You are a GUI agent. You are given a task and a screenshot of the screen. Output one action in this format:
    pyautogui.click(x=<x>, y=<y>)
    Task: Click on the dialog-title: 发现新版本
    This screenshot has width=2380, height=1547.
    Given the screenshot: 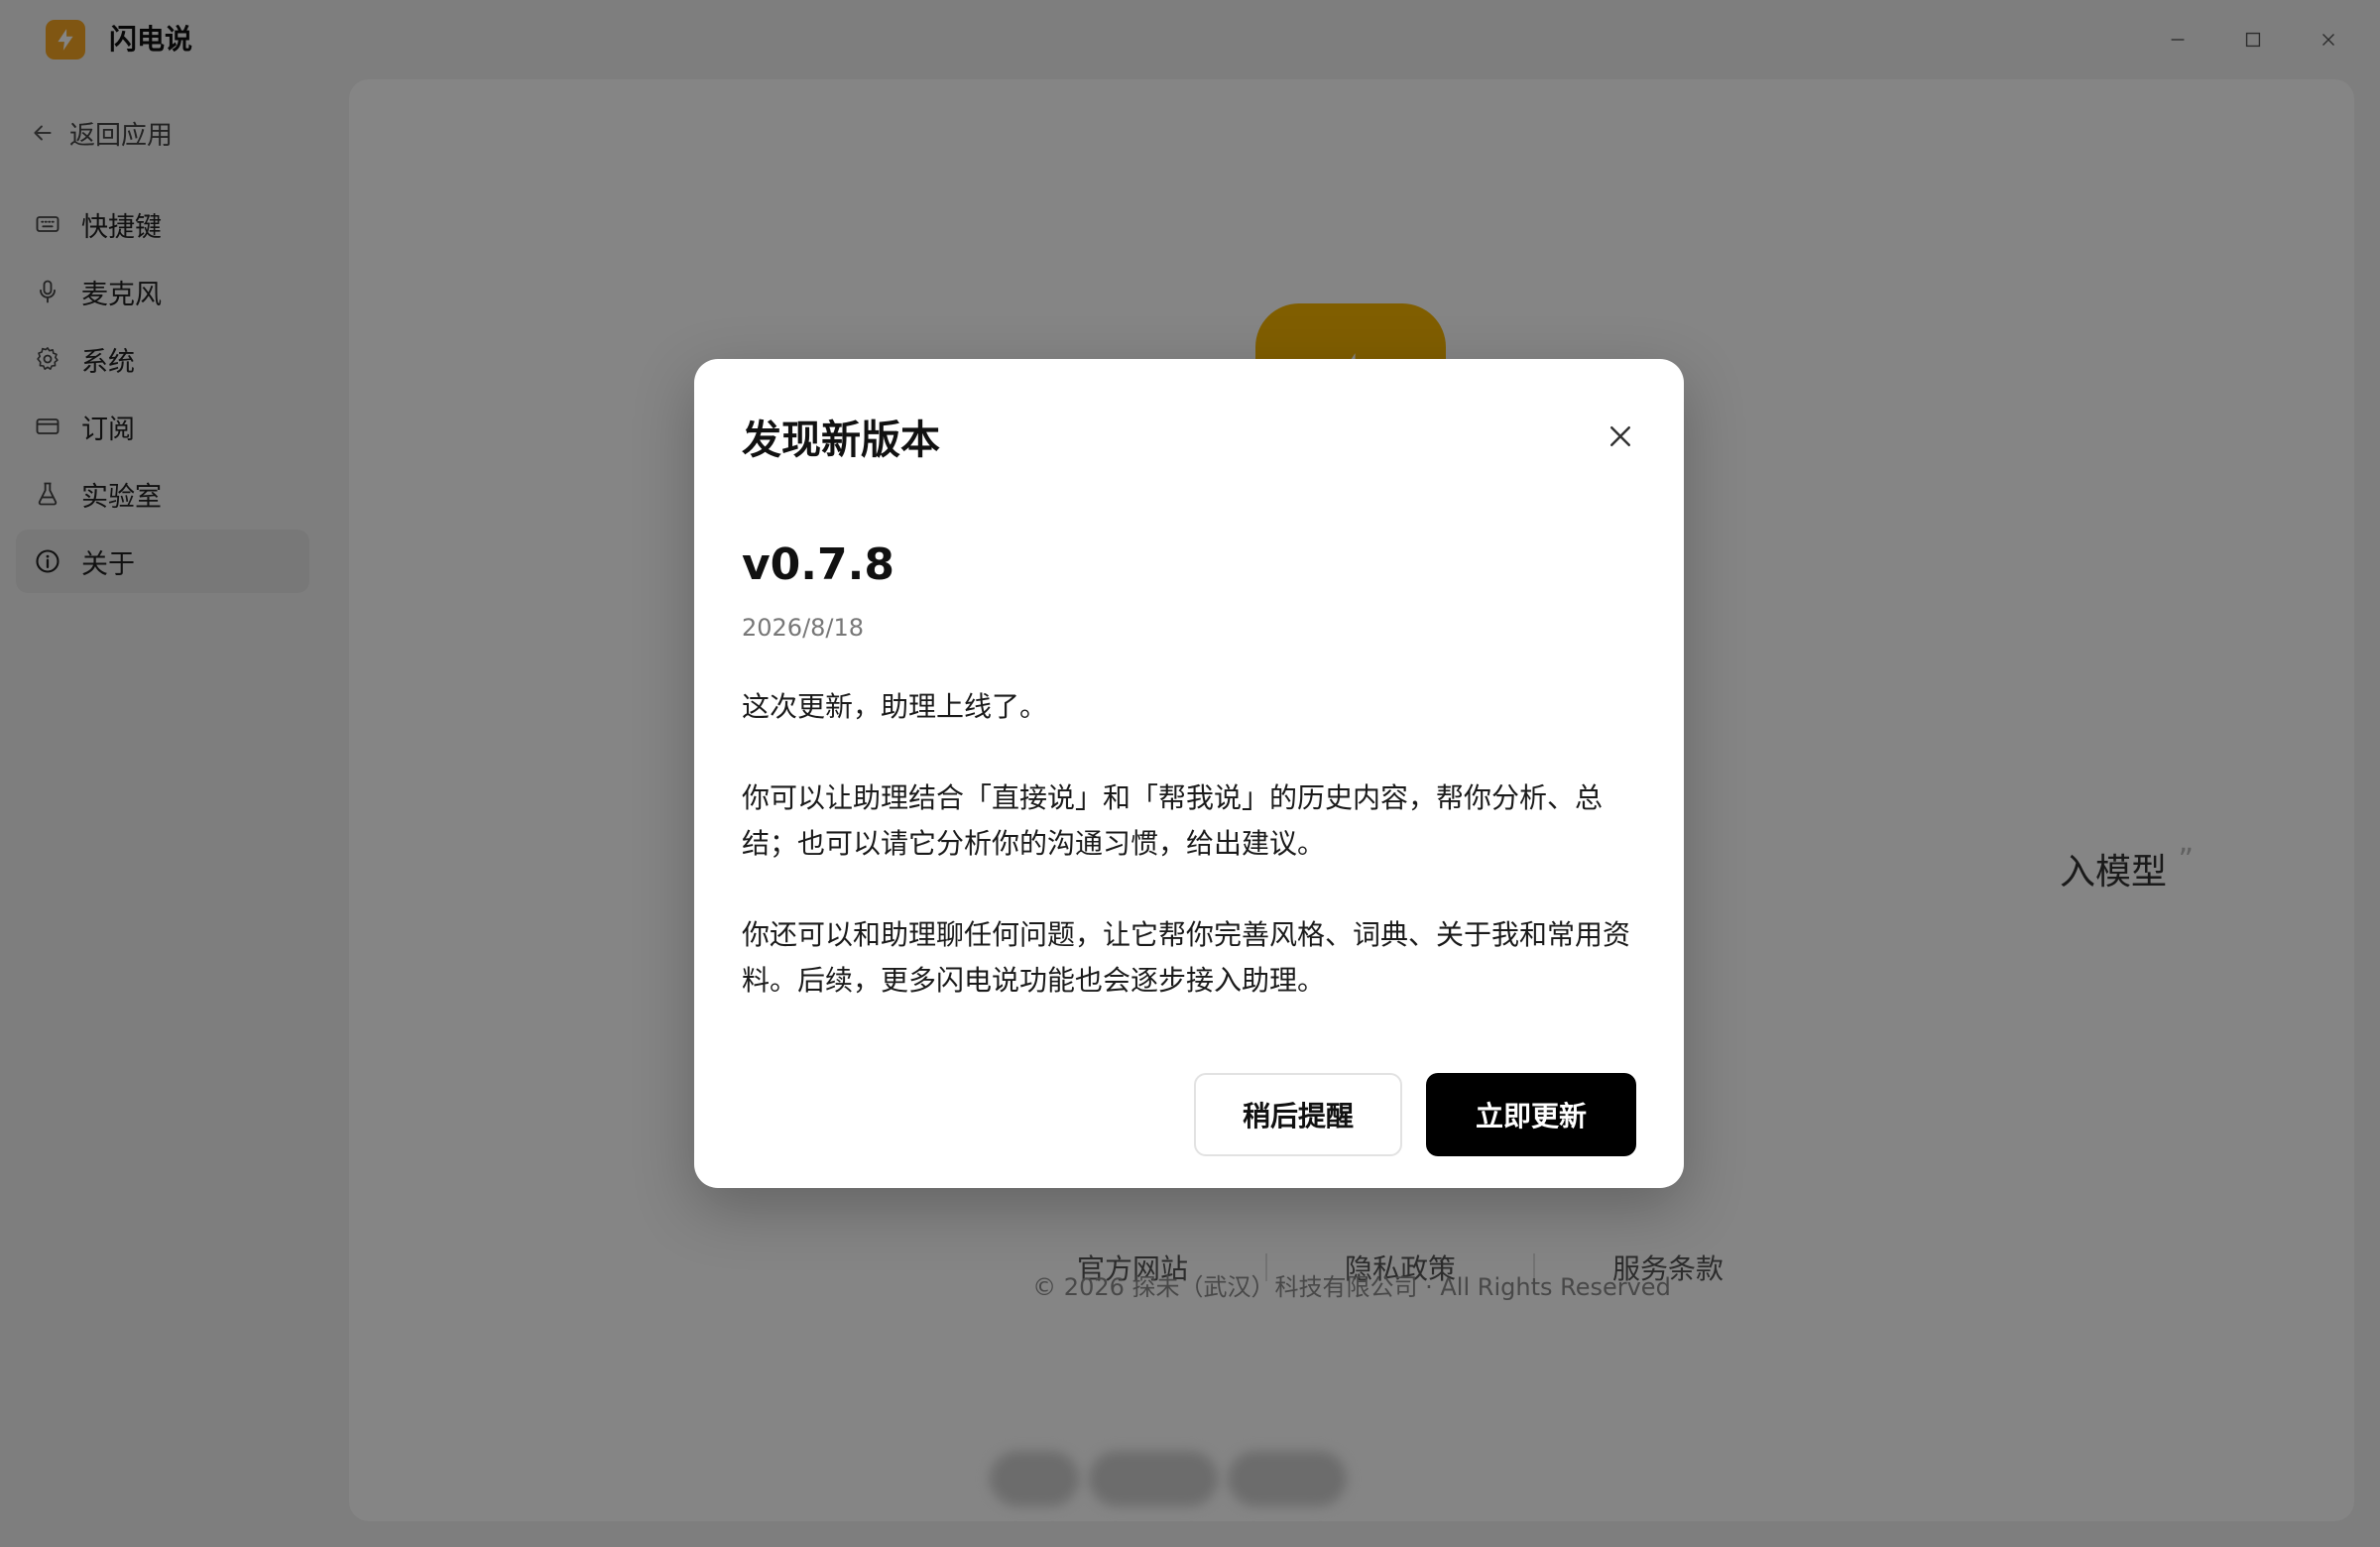 What is the action you would take?
    pyautogui.click(x=841, y=440)
    